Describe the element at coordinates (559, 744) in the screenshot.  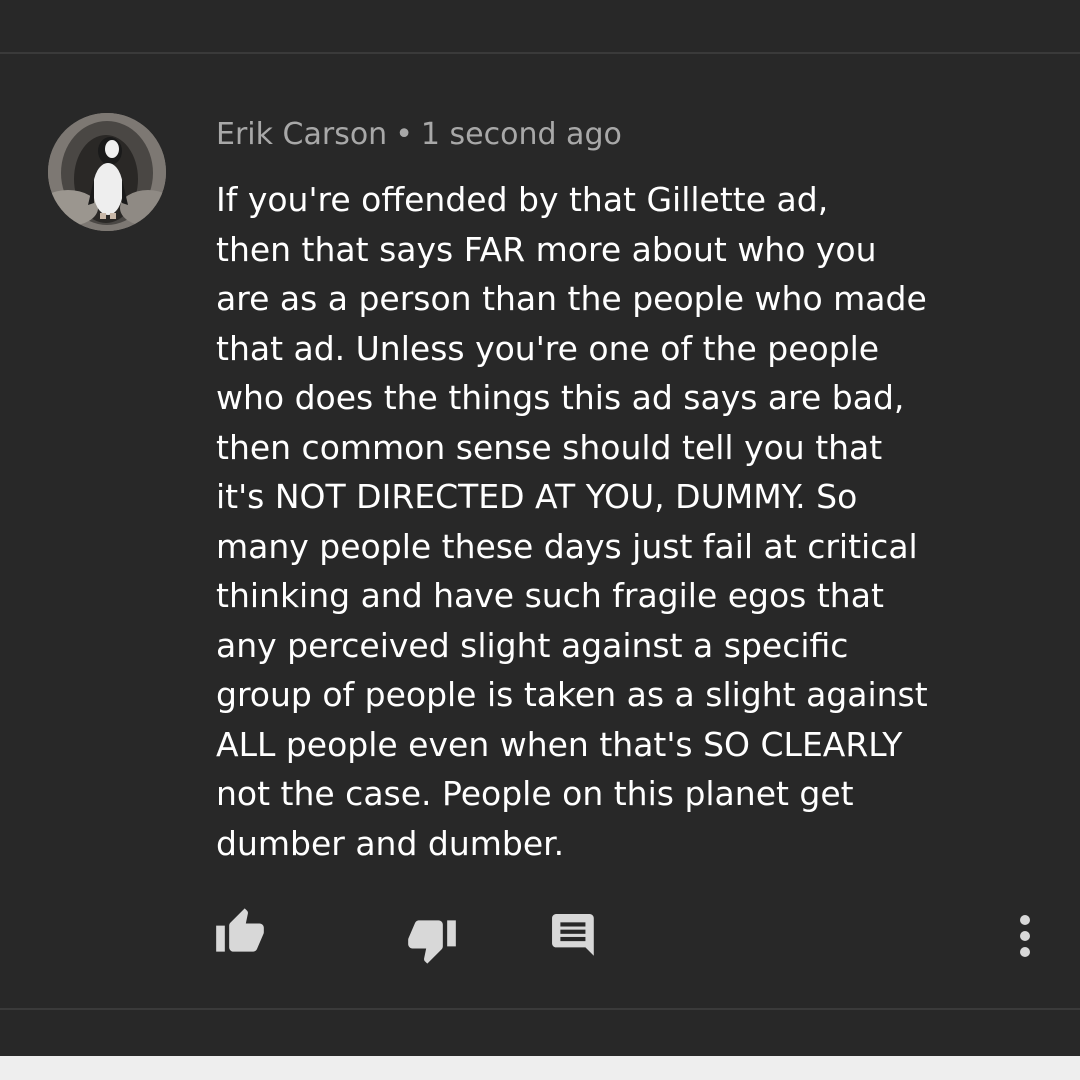
I see `comment-line: ALL people even when that's SO CLEARLY` at that location.